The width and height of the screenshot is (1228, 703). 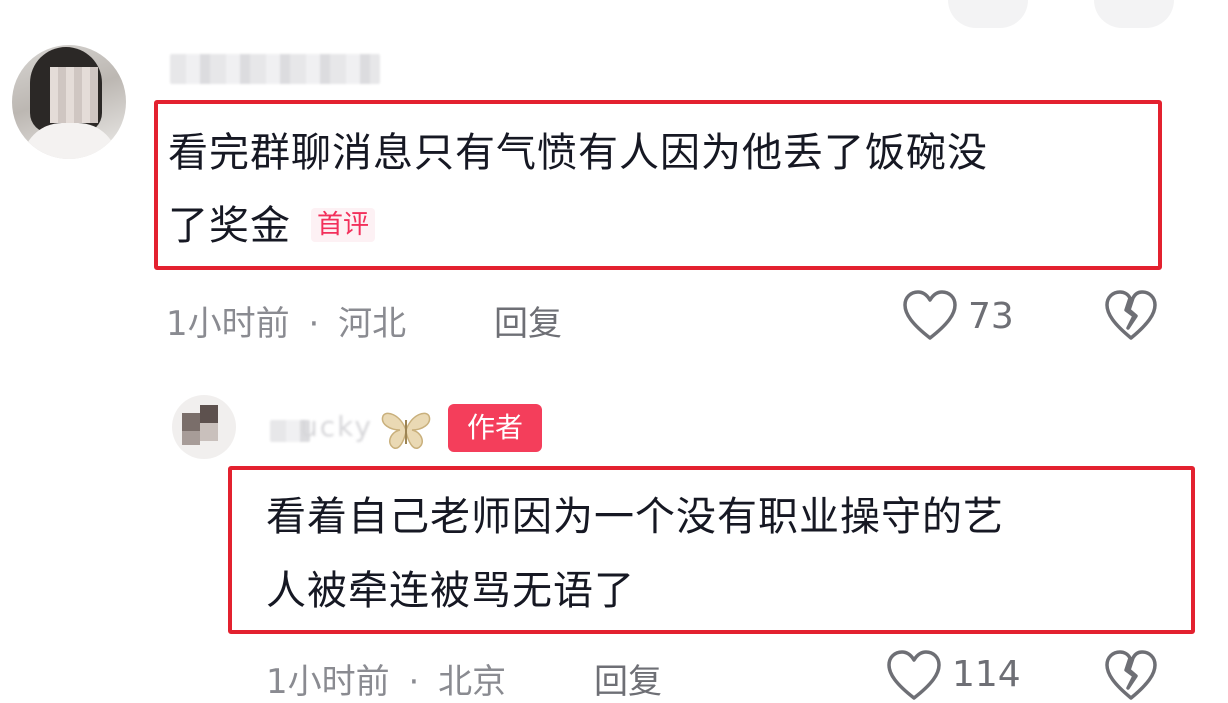 I want to click on username: ucky, so click(x=336, y=426).